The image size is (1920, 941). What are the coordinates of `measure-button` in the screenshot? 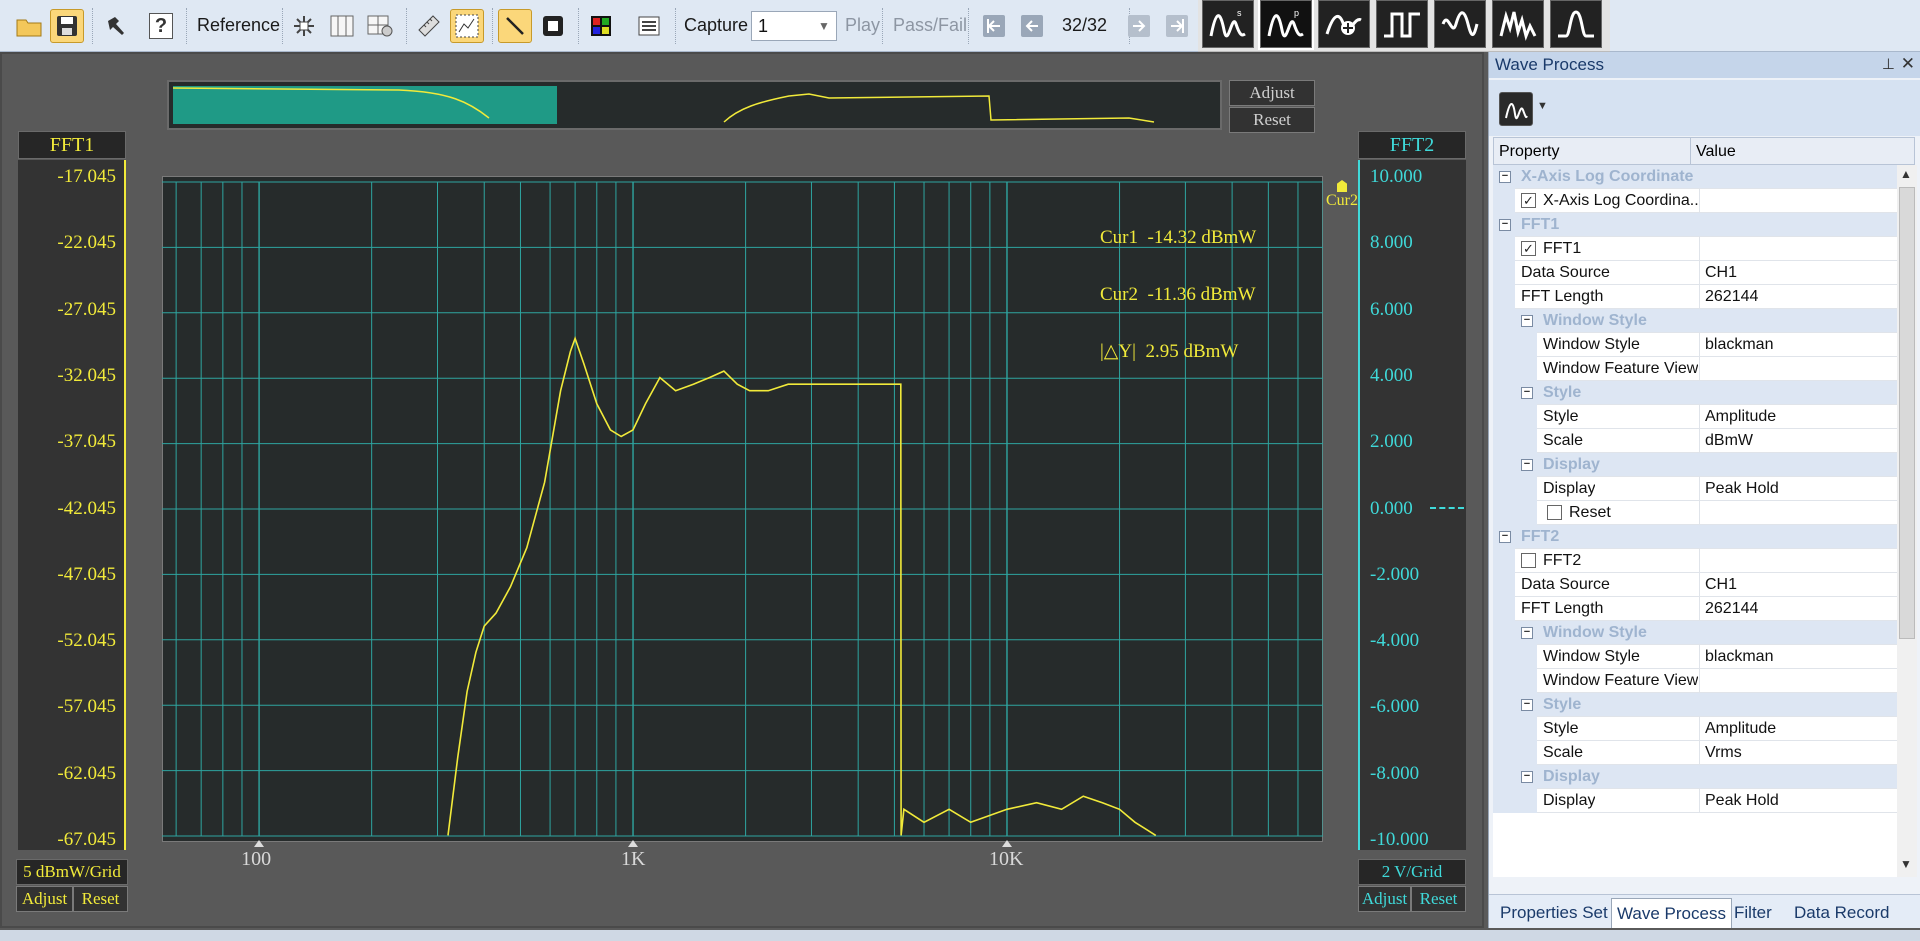 It's located at (429, 26).